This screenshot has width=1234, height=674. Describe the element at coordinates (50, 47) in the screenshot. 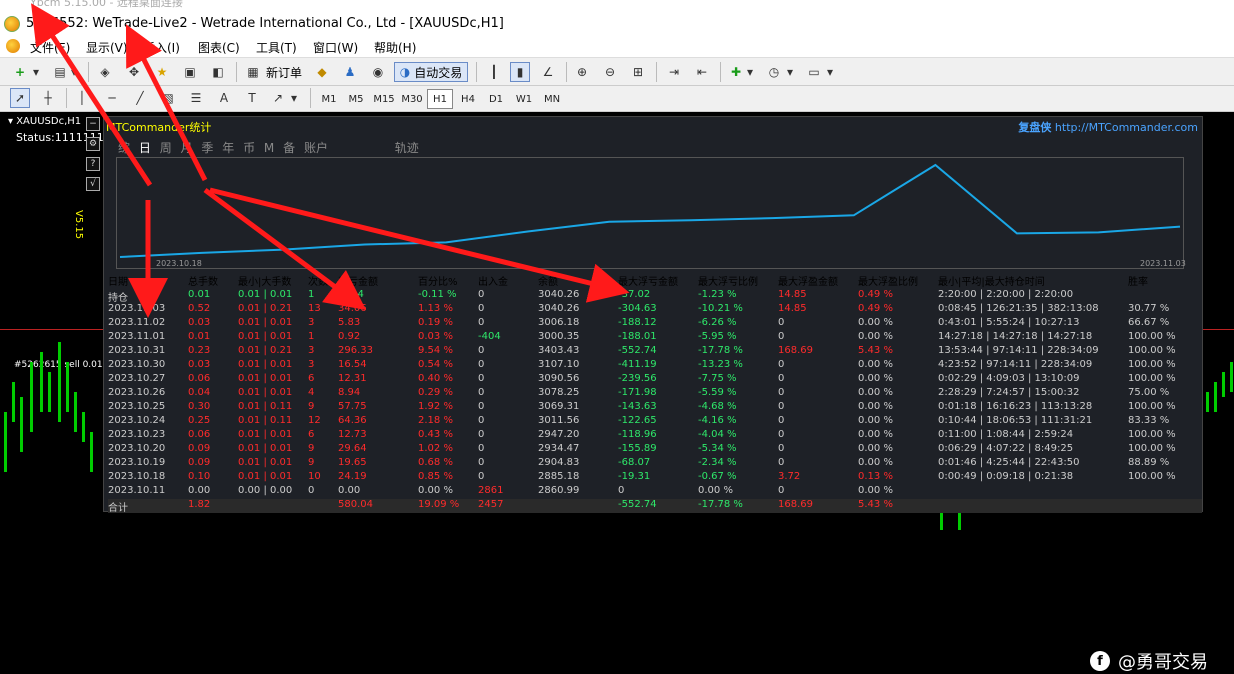

I see `menu-file: 文件(F)` at that location.